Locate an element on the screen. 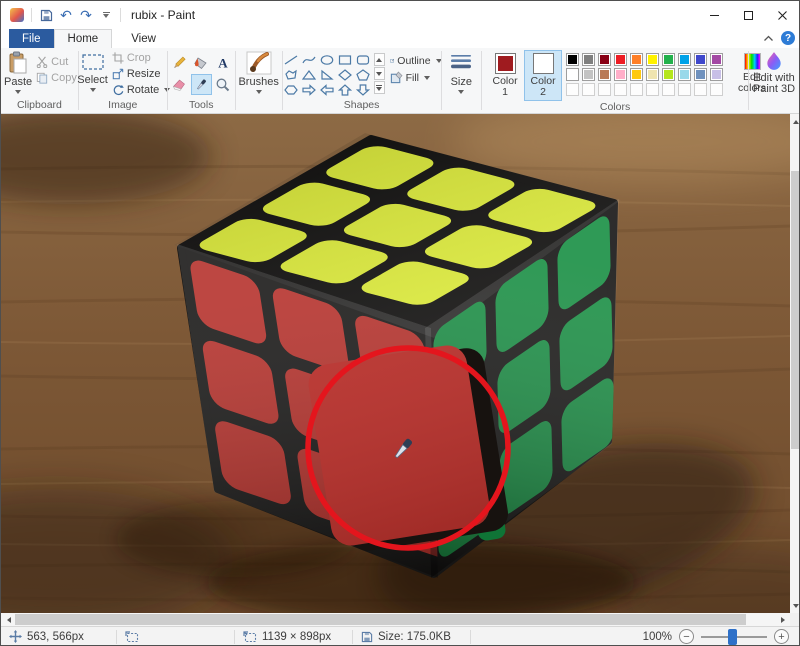 This screenshot has height=646, width=800. resize-button: Resize is located at coordinates (141, 74).